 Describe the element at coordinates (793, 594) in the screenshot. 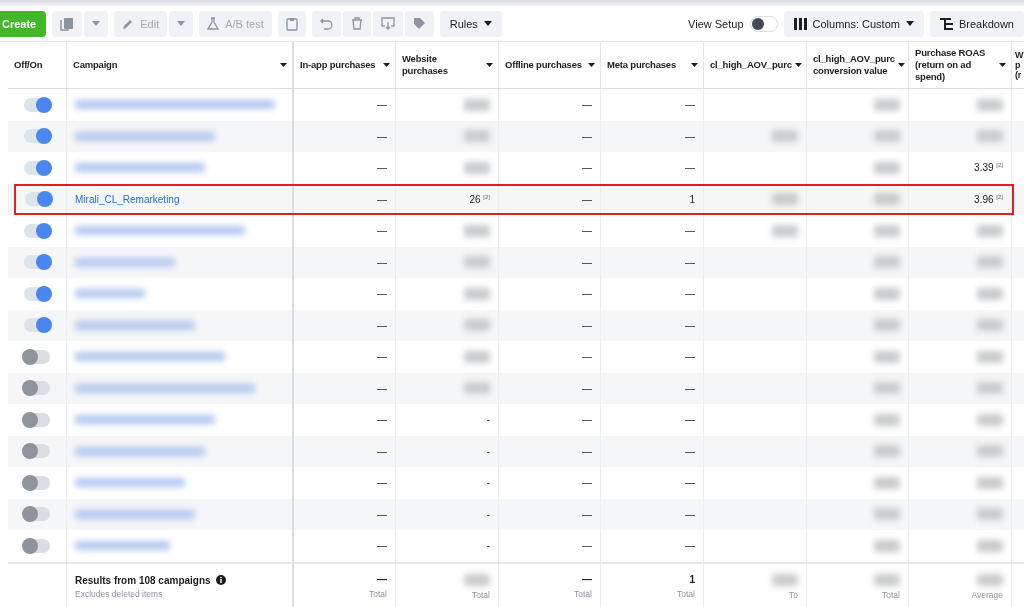

I see `total-label: To` at that location.